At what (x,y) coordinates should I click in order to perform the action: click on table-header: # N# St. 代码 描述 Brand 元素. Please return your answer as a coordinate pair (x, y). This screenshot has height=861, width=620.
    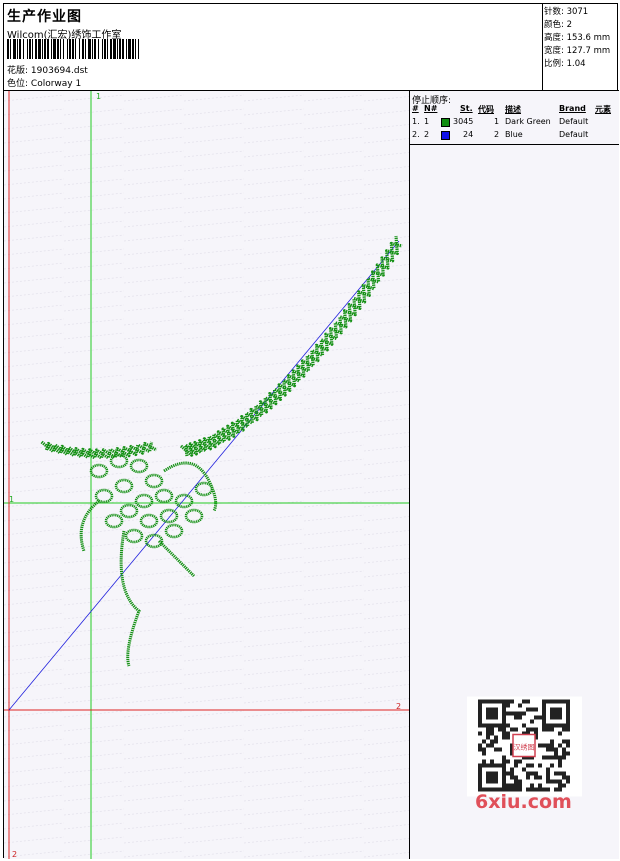
    Looking at the image, I should click on (511, 109).